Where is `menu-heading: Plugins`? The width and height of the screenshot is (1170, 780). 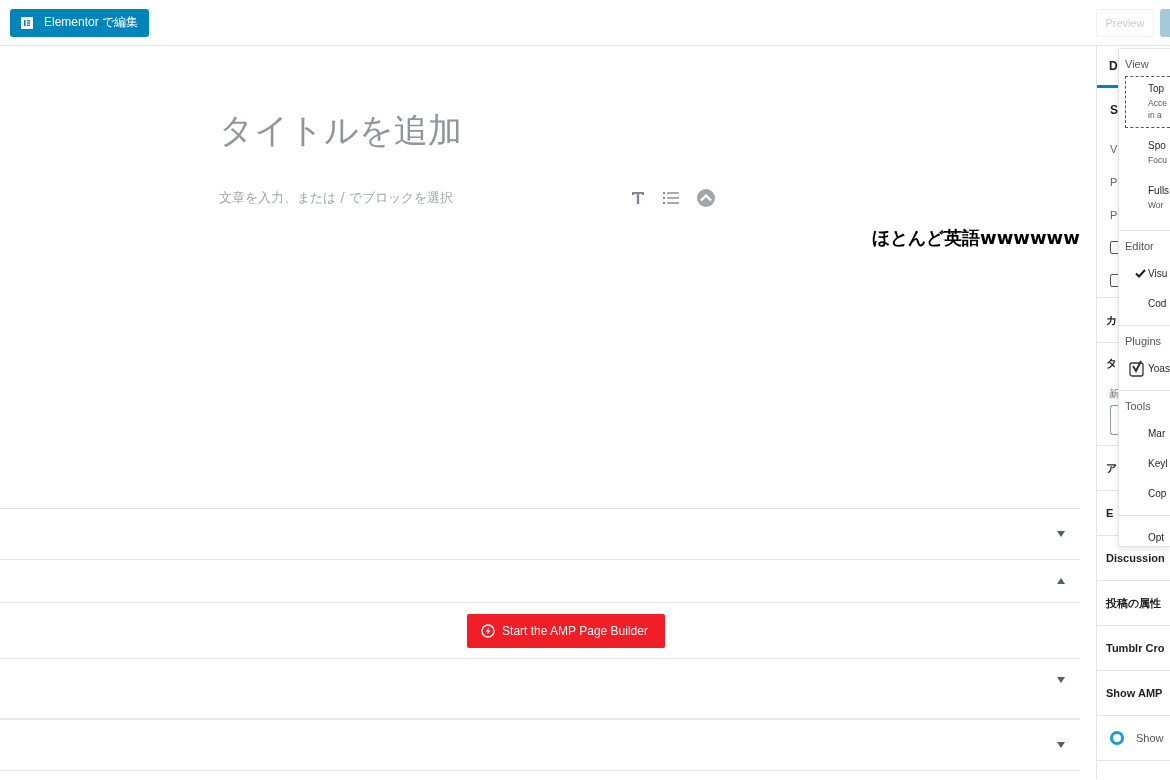 menu-heading: Plugins is located at coordinates (1143, 341).